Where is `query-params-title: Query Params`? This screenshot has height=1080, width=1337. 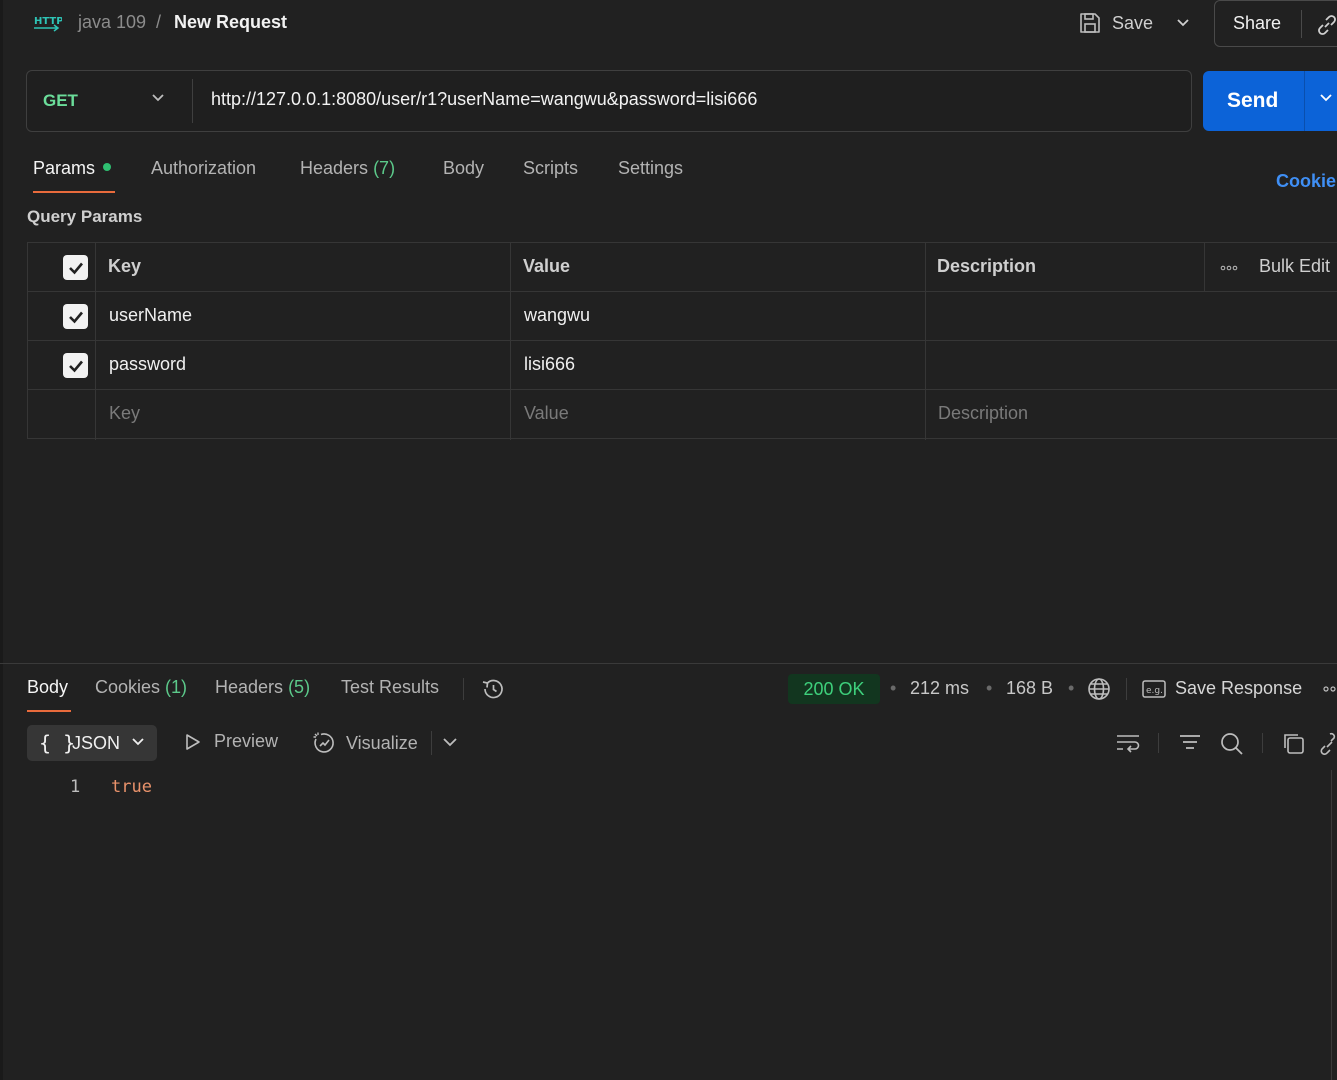
query-params-title: Query Params is located at coordinates (85, 216).